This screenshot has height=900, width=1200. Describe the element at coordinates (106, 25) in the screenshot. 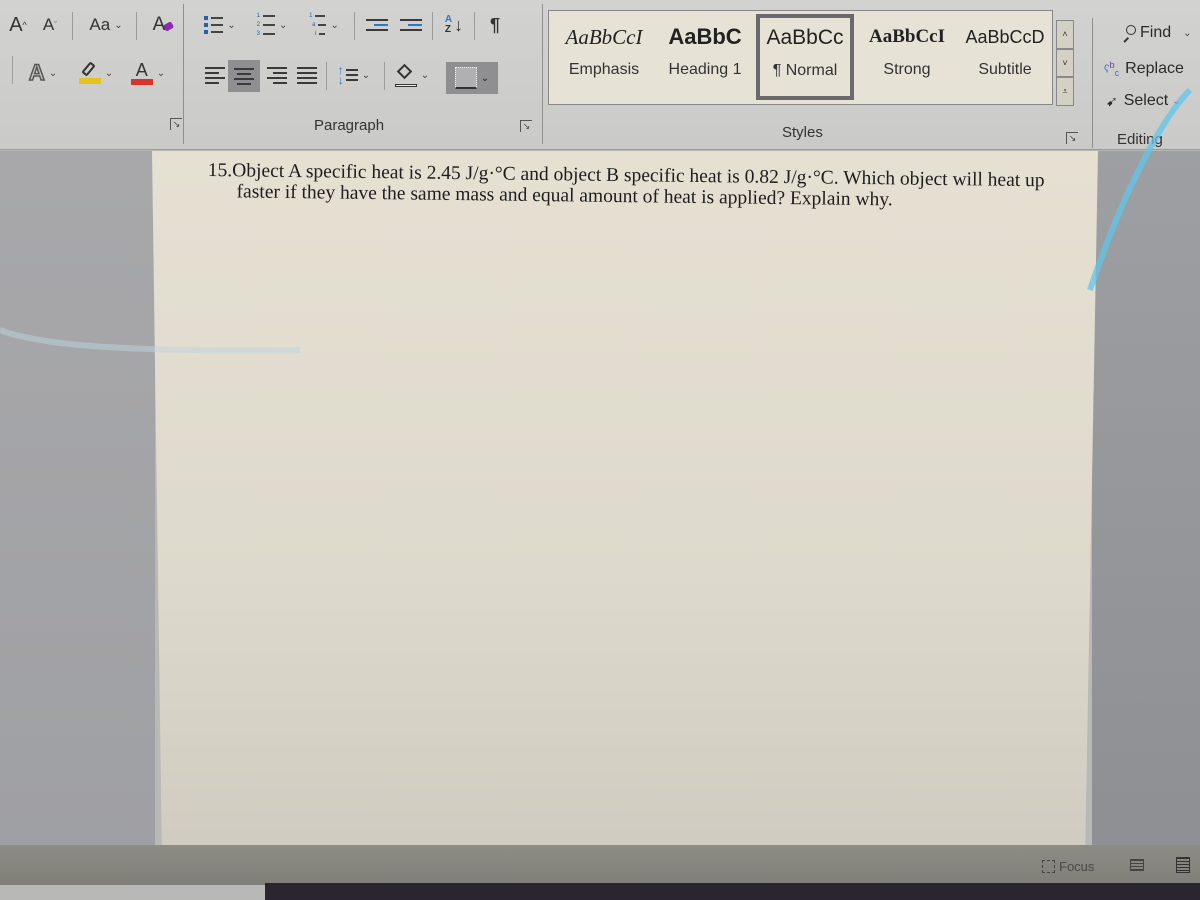

I see `change-case-button: Aa ⌄` at that location.